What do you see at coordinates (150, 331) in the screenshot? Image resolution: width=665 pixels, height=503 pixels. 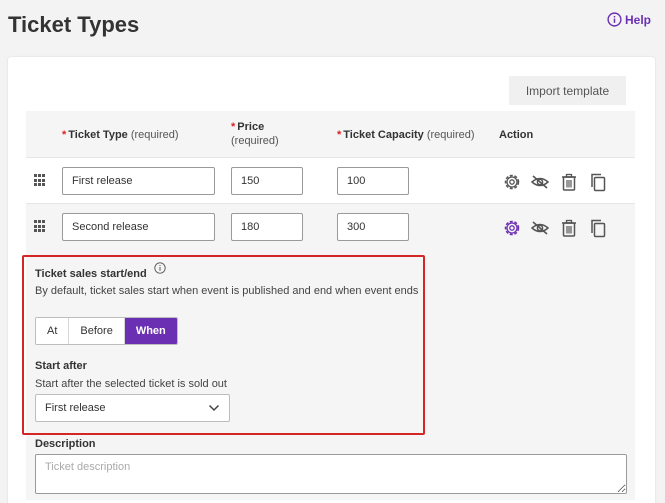 I see `mode-when-button: When` at bounding box center [150, 331].